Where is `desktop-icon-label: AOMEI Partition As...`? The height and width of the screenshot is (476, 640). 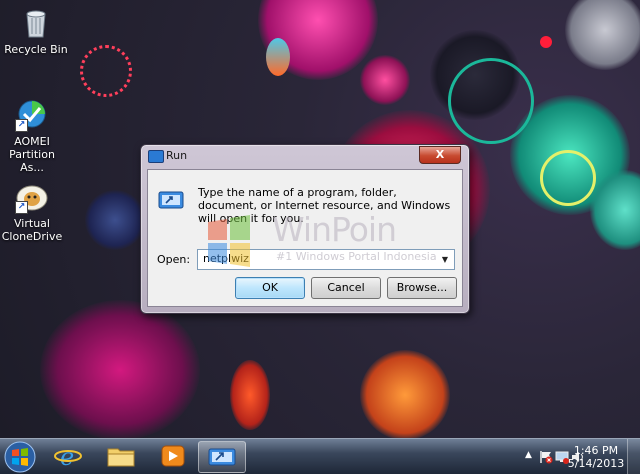 desktop-icon-label: AOMEI Partition As... is located at coordinates (32, 154).